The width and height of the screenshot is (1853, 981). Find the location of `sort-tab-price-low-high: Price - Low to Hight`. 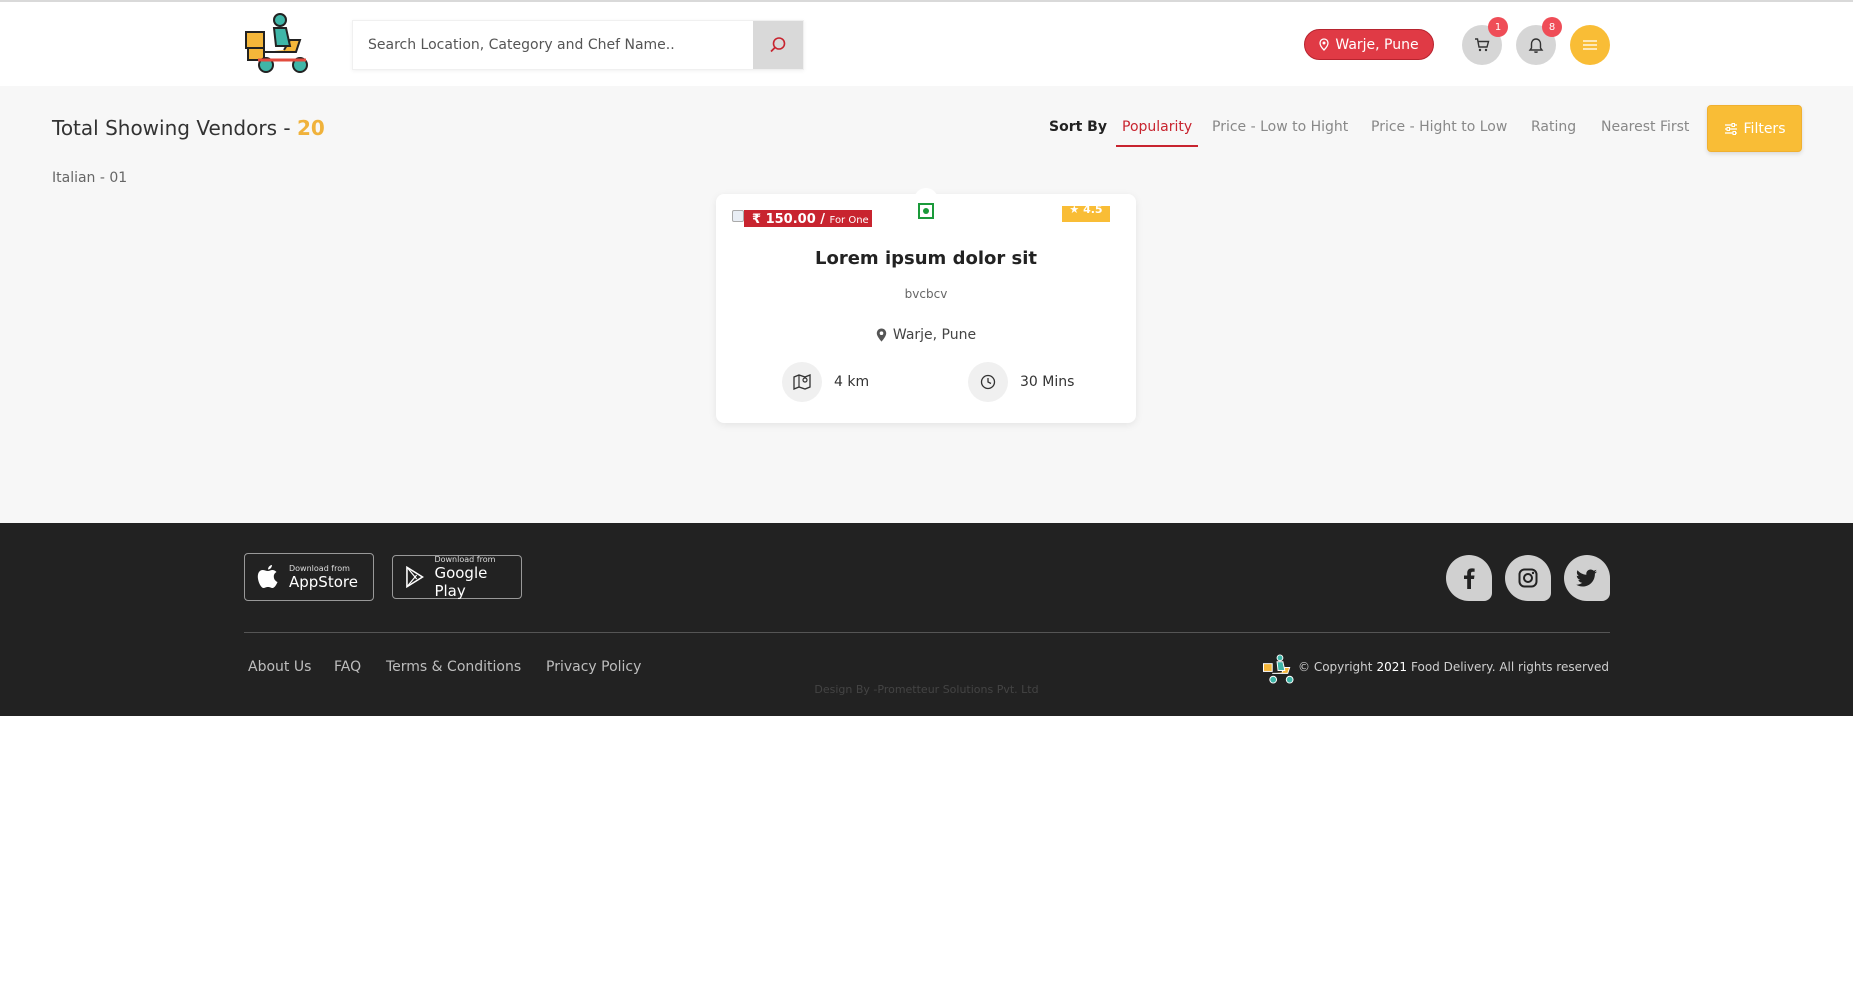

sort-tab-price-low-high: Price - Low to Hight is located at coordinates (1280, 133).